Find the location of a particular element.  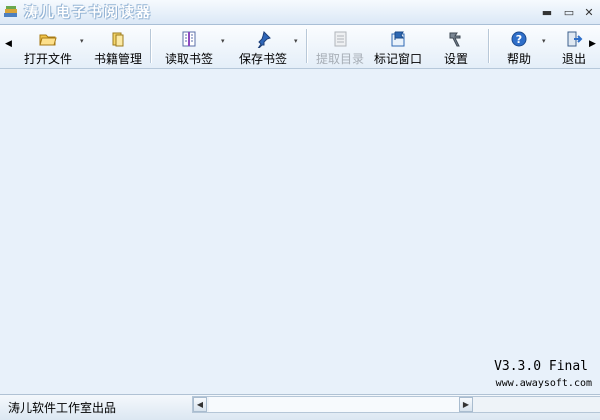

title-bar: 涛儿电子书阅读器 ▬ ▭ ✕ is located at coordinates (300, 12).